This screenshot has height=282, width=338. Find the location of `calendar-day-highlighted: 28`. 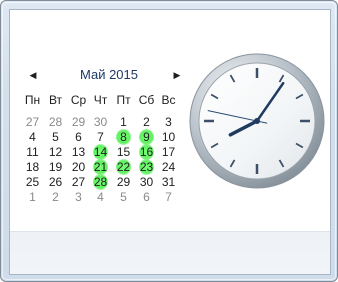

calendar-day-highlighted: 28 is located at coordinates (100, 182).